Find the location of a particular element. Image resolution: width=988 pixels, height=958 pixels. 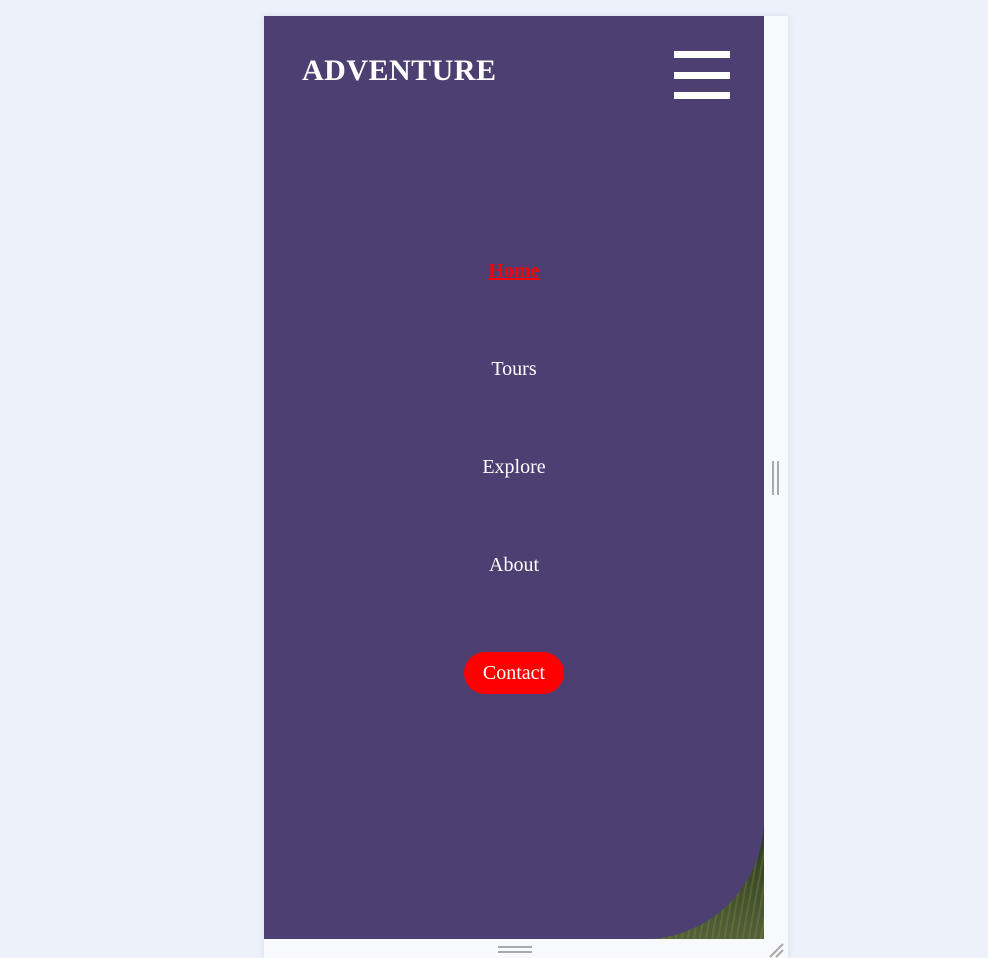

nav-link-about: About is located at coordinates (514, 565).